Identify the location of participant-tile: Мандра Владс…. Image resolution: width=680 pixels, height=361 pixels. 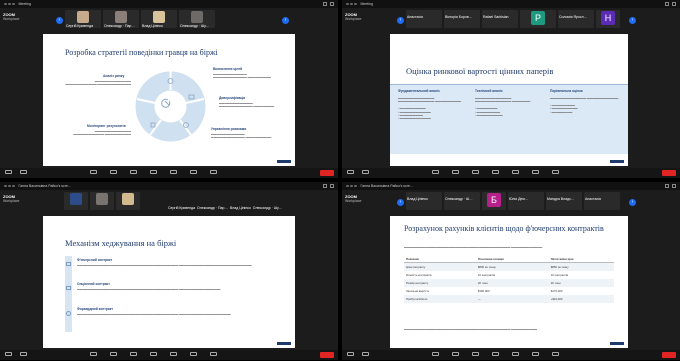
(564, 201).